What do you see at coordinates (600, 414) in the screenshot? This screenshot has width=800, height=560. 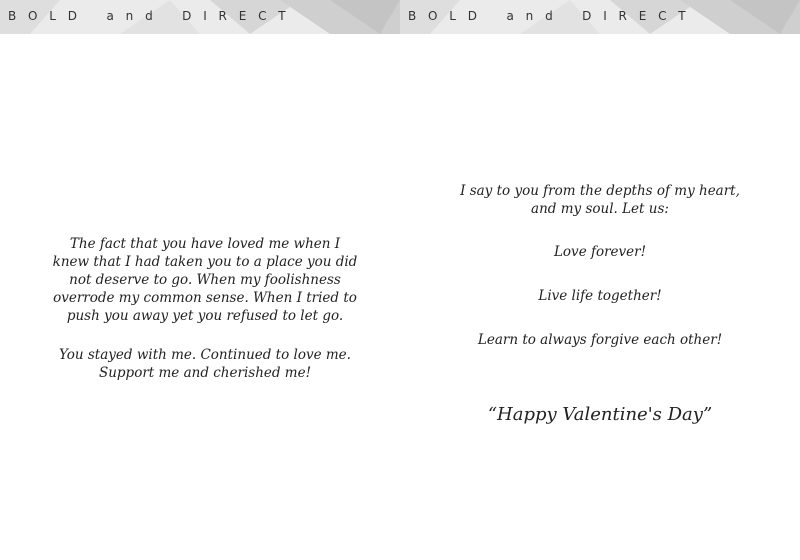 I see `closing-greeting: “Happy Valentine's Day”` at bounding box center [600, 414].